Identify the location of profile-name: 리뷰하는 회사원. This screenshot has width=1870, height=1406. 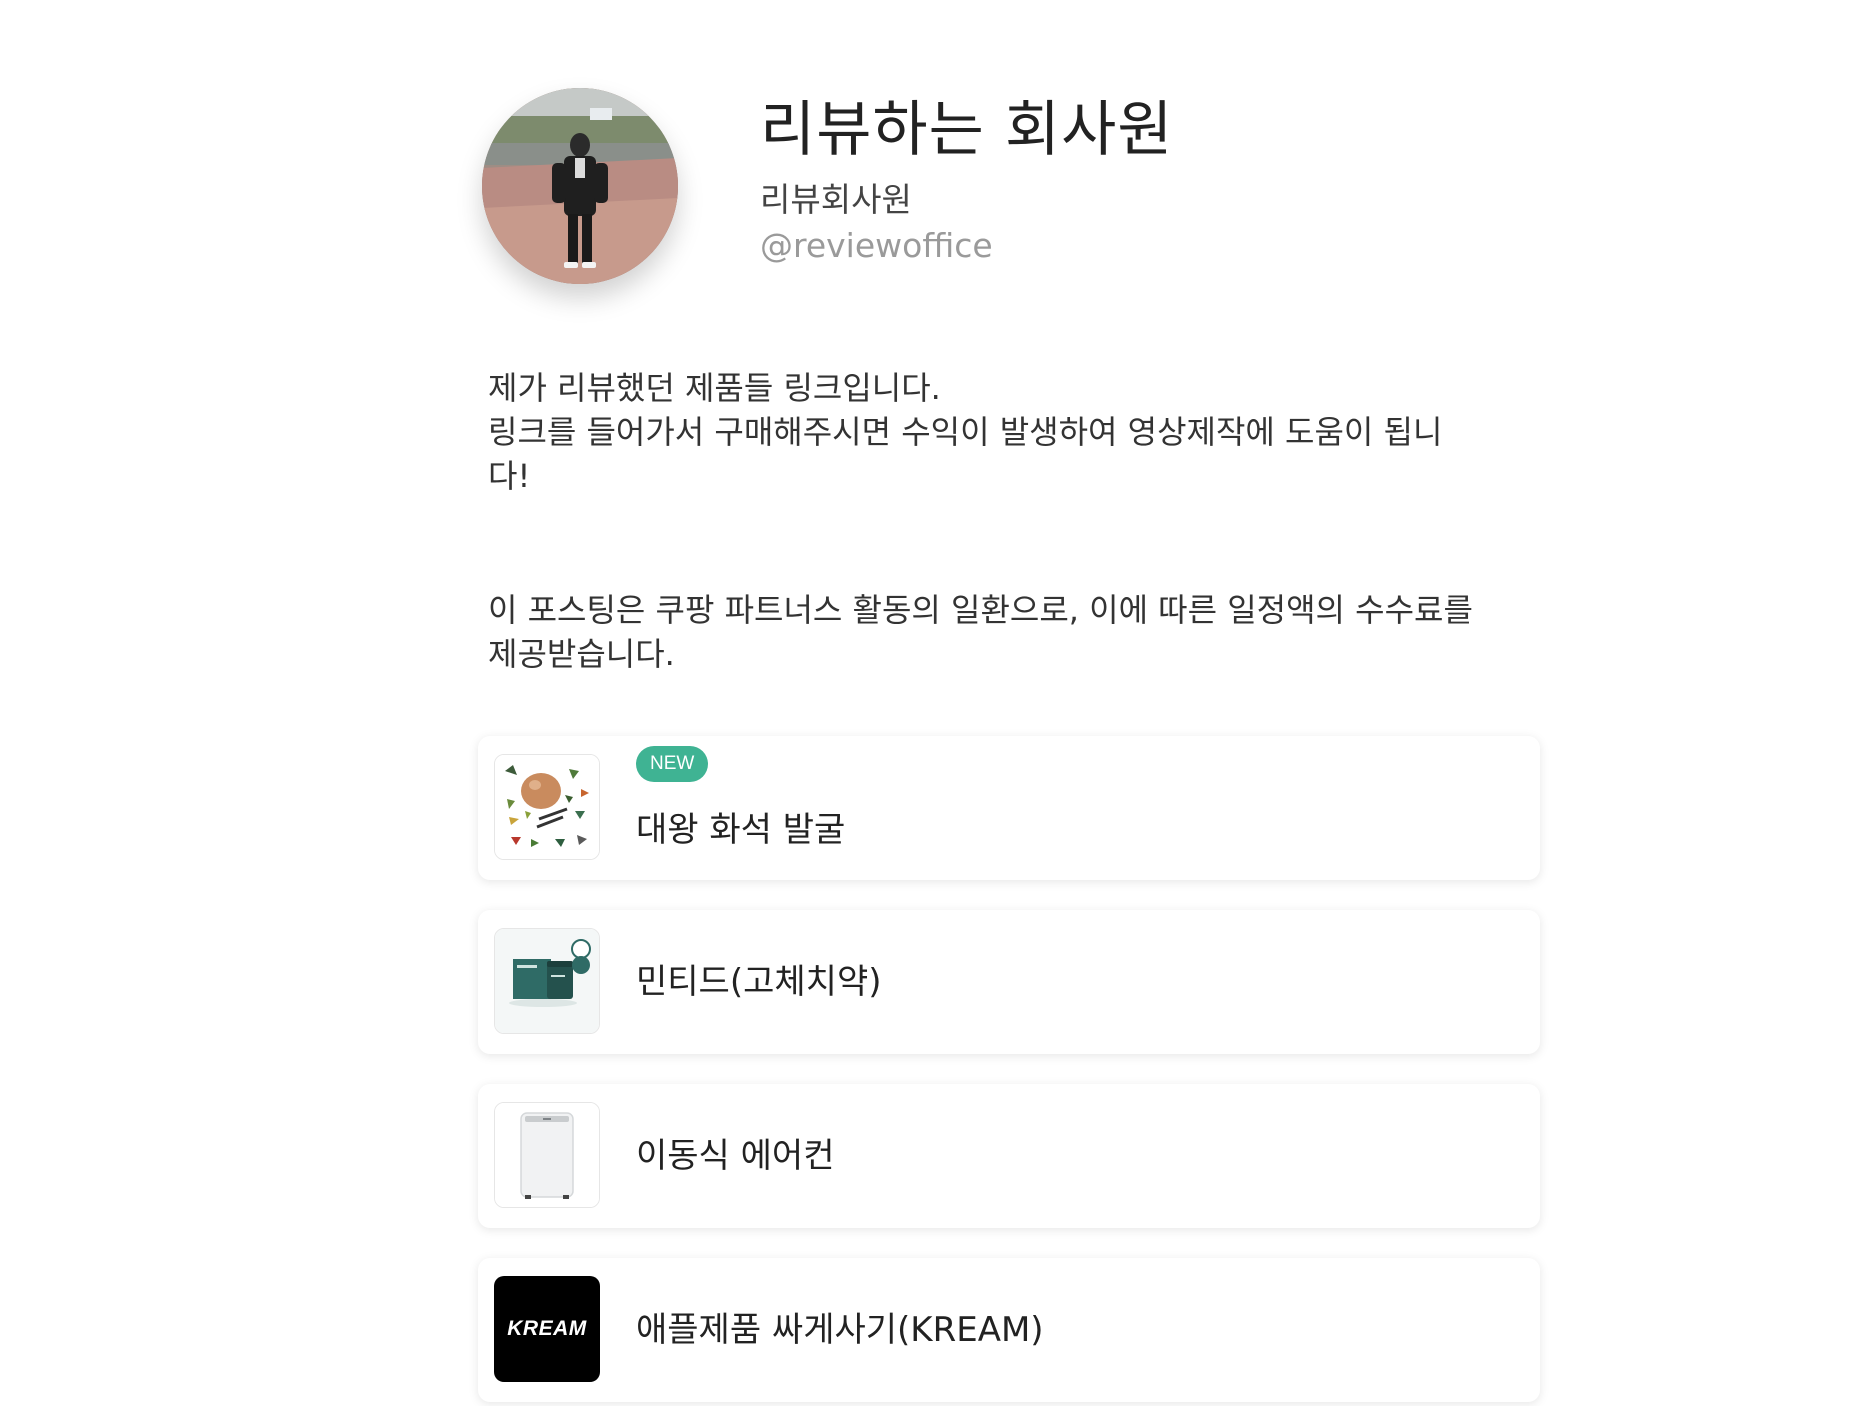
(967, 130).